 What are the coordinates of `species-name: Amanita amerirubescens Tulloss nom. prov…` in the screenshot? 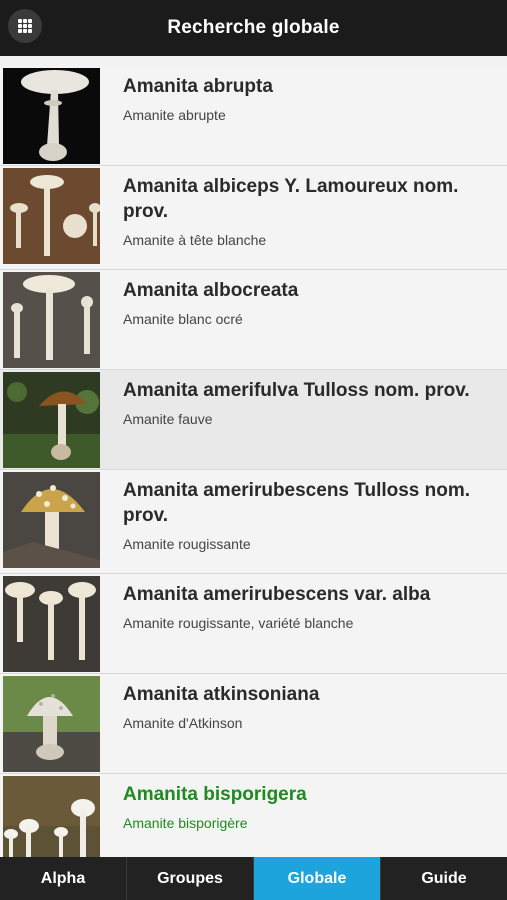 It's located at (297, 503).